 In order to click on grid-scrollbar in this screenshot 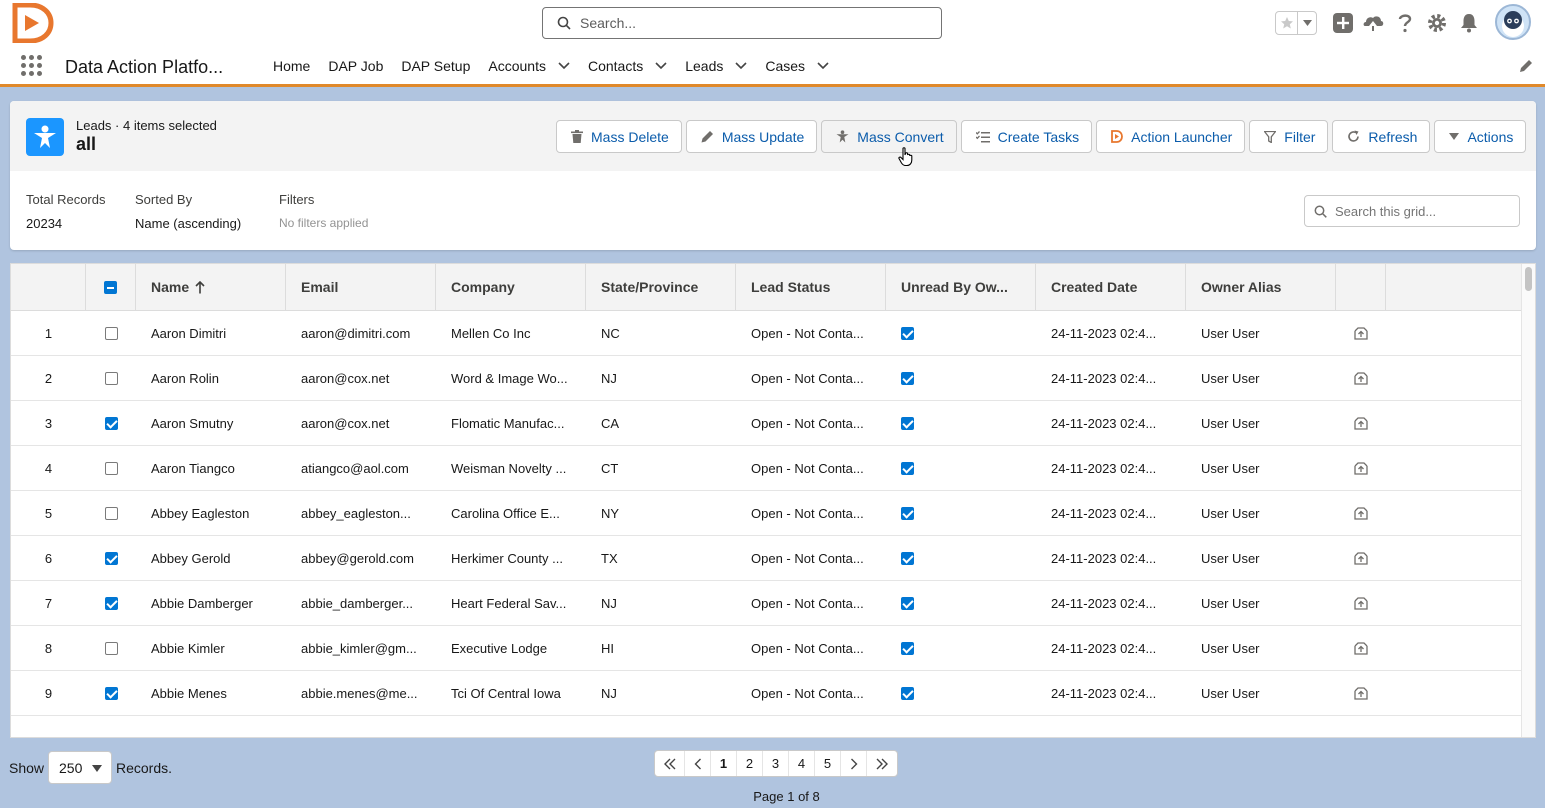, I will do `click(1528, 500)`.